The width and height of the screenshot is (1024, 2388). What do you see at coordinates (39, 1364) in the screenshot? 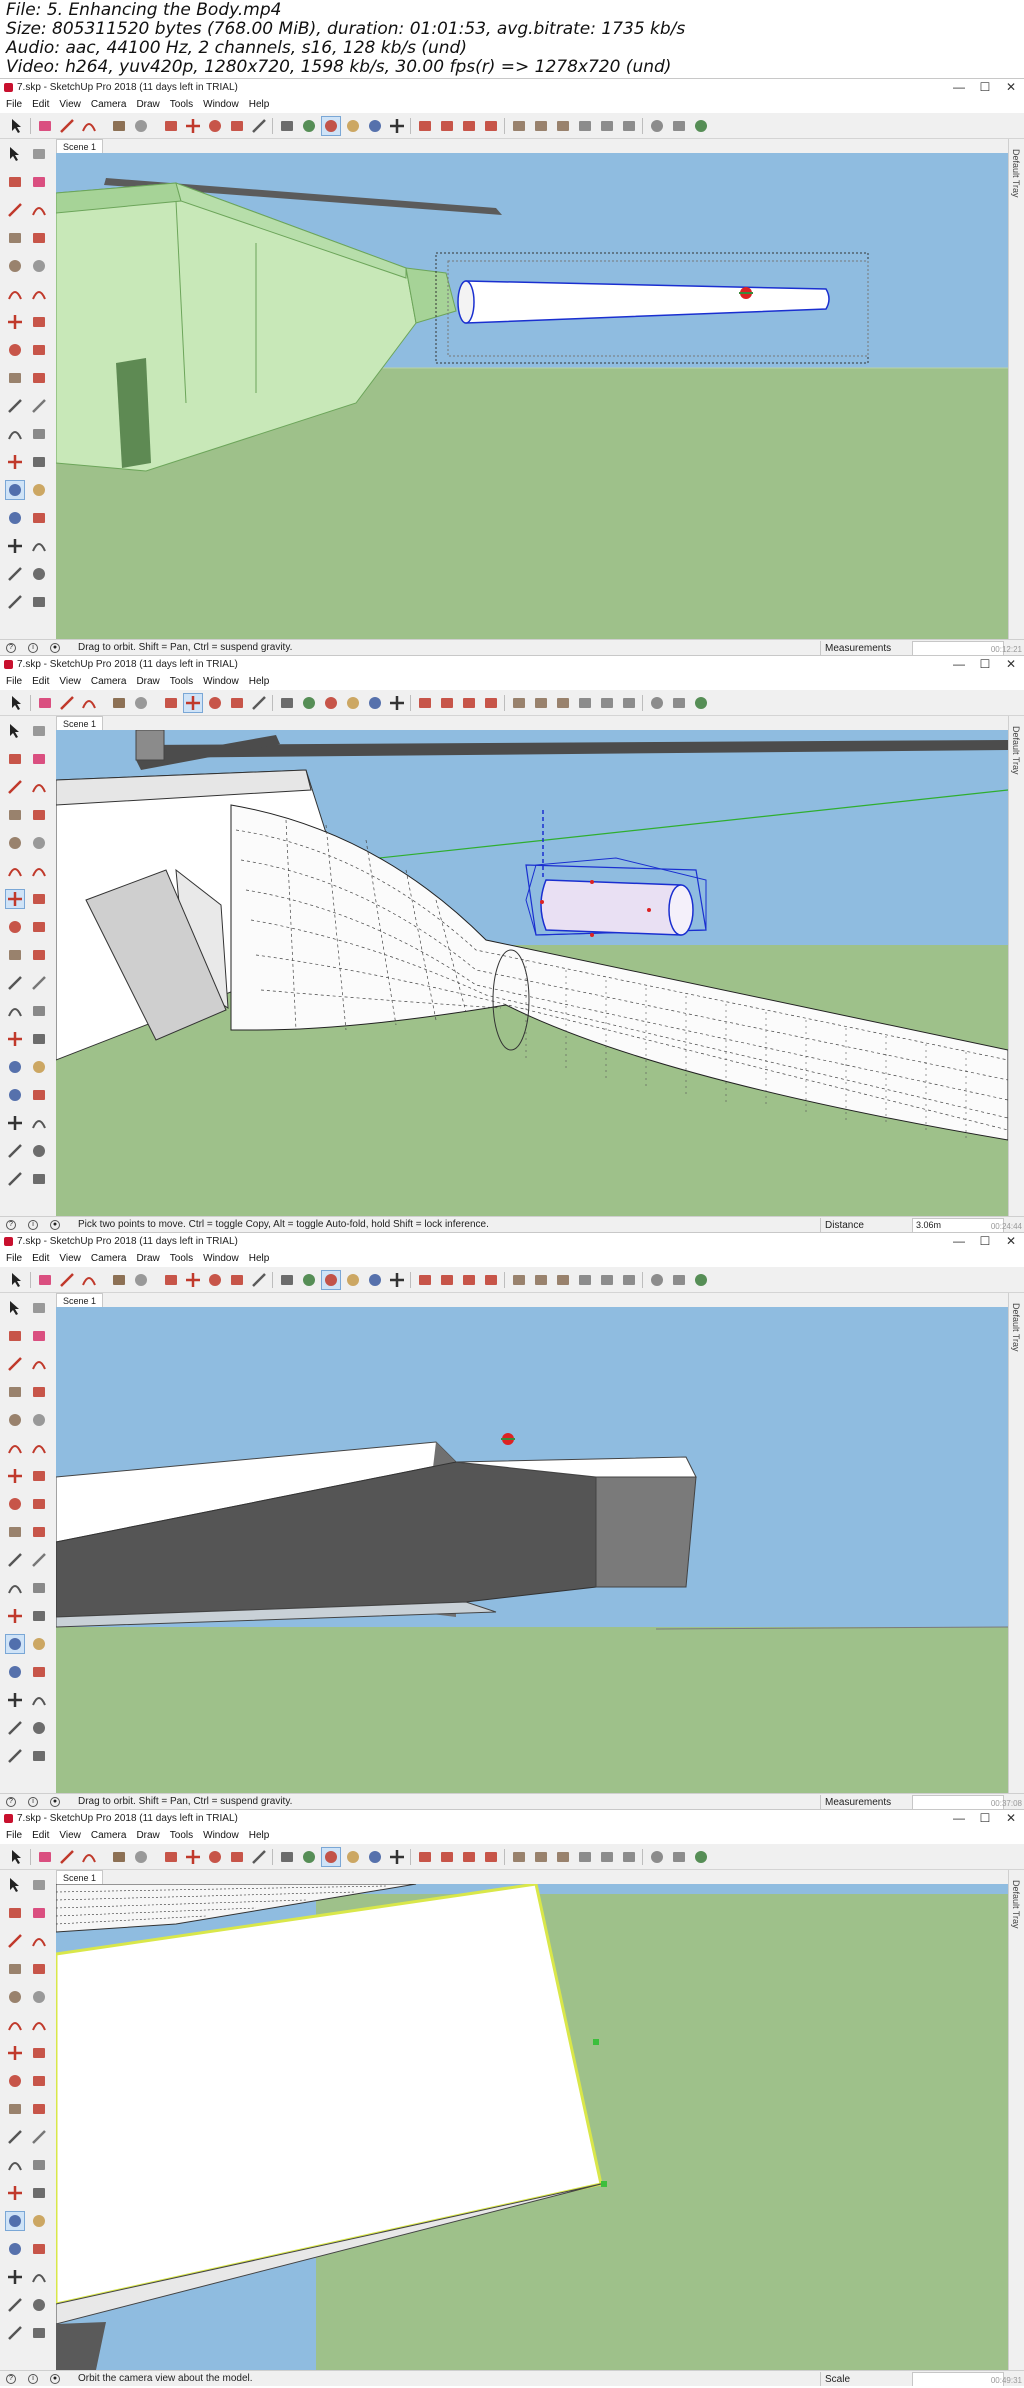
I see `freehand-icon` at bounding box center [39, 1364].